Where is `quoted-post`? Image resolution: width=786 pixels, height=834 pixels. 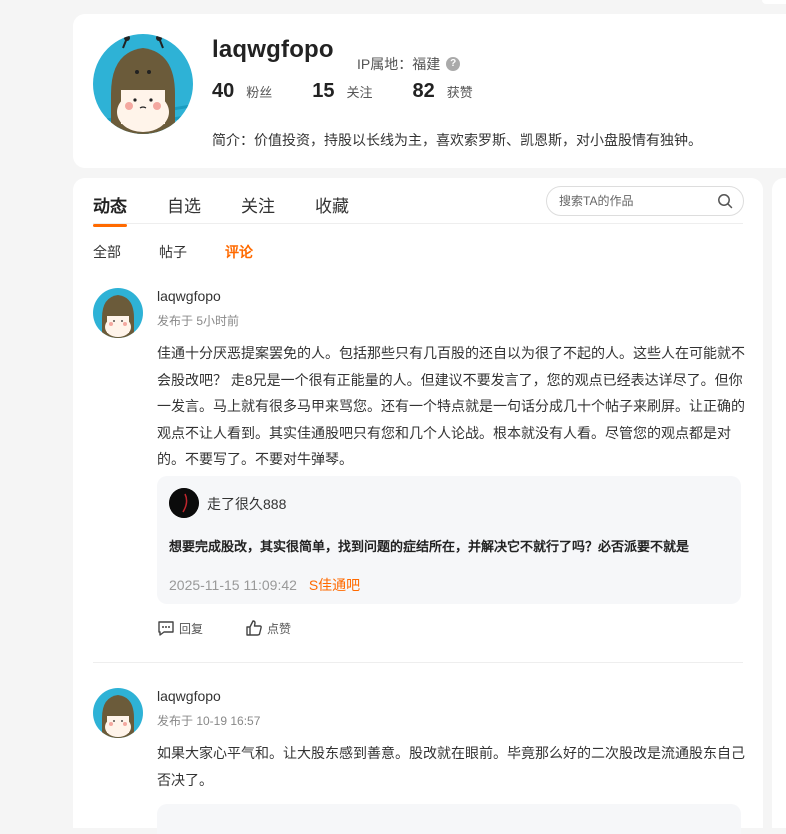
quoted-post is located at coordinates (449, 819).